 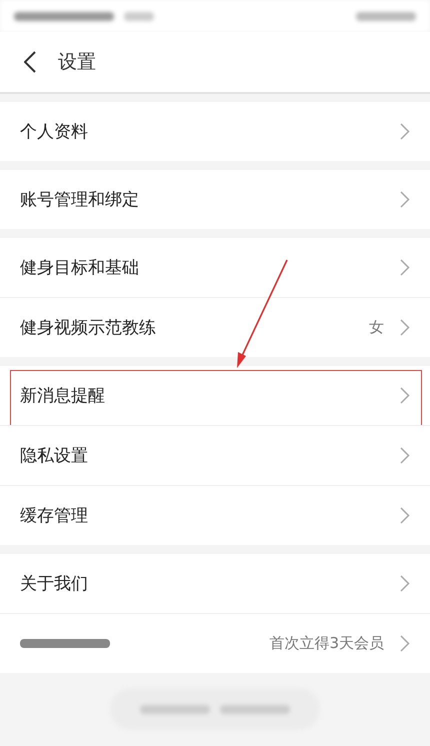 What do you see at coordinates (77, 62) in the screenshot?
I see `page-title: 设置` at bounding box center [77, 62].